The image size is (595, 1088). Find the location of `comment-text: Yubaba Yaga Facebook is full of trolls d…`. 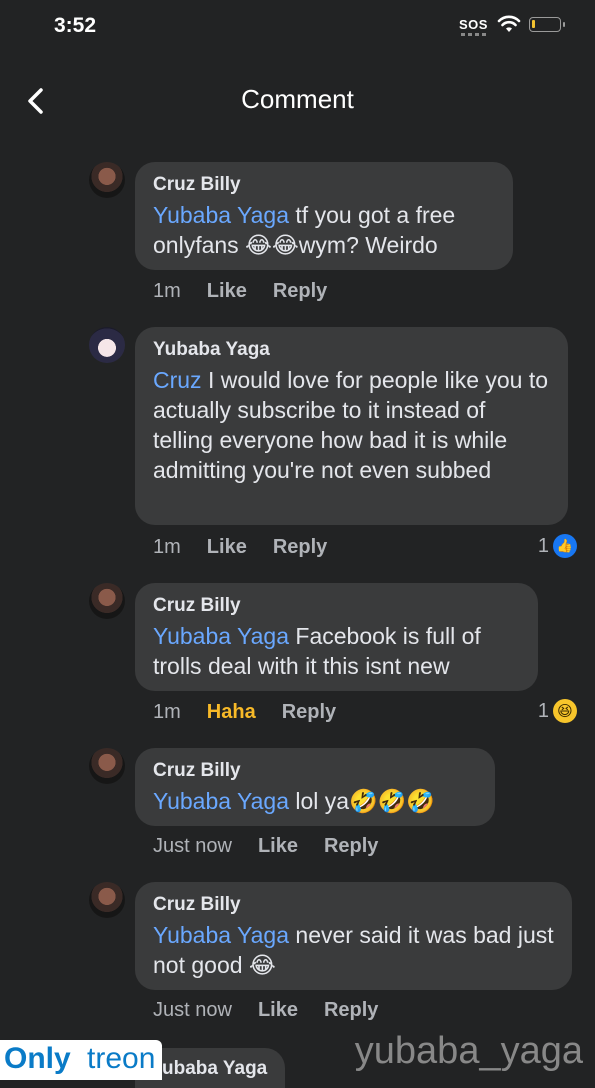

comment-text: Yubaba Yaga Facebook is full of trolls d… is located at coordinates (317, 651).